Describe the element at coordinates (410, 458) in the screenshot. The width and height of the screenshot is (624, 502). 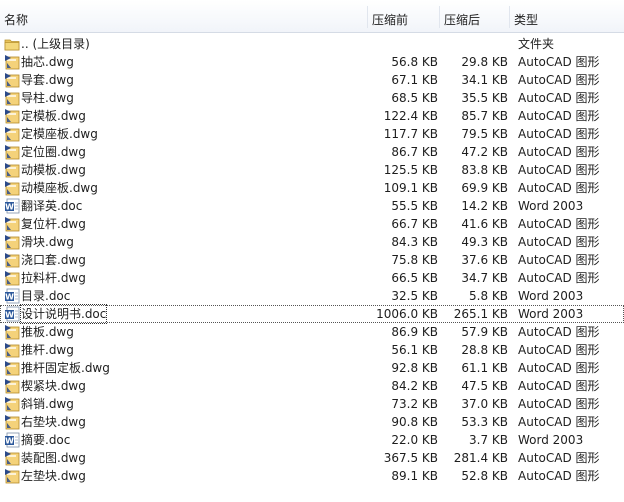
I see `original-size: 367.5 KB` at that location.